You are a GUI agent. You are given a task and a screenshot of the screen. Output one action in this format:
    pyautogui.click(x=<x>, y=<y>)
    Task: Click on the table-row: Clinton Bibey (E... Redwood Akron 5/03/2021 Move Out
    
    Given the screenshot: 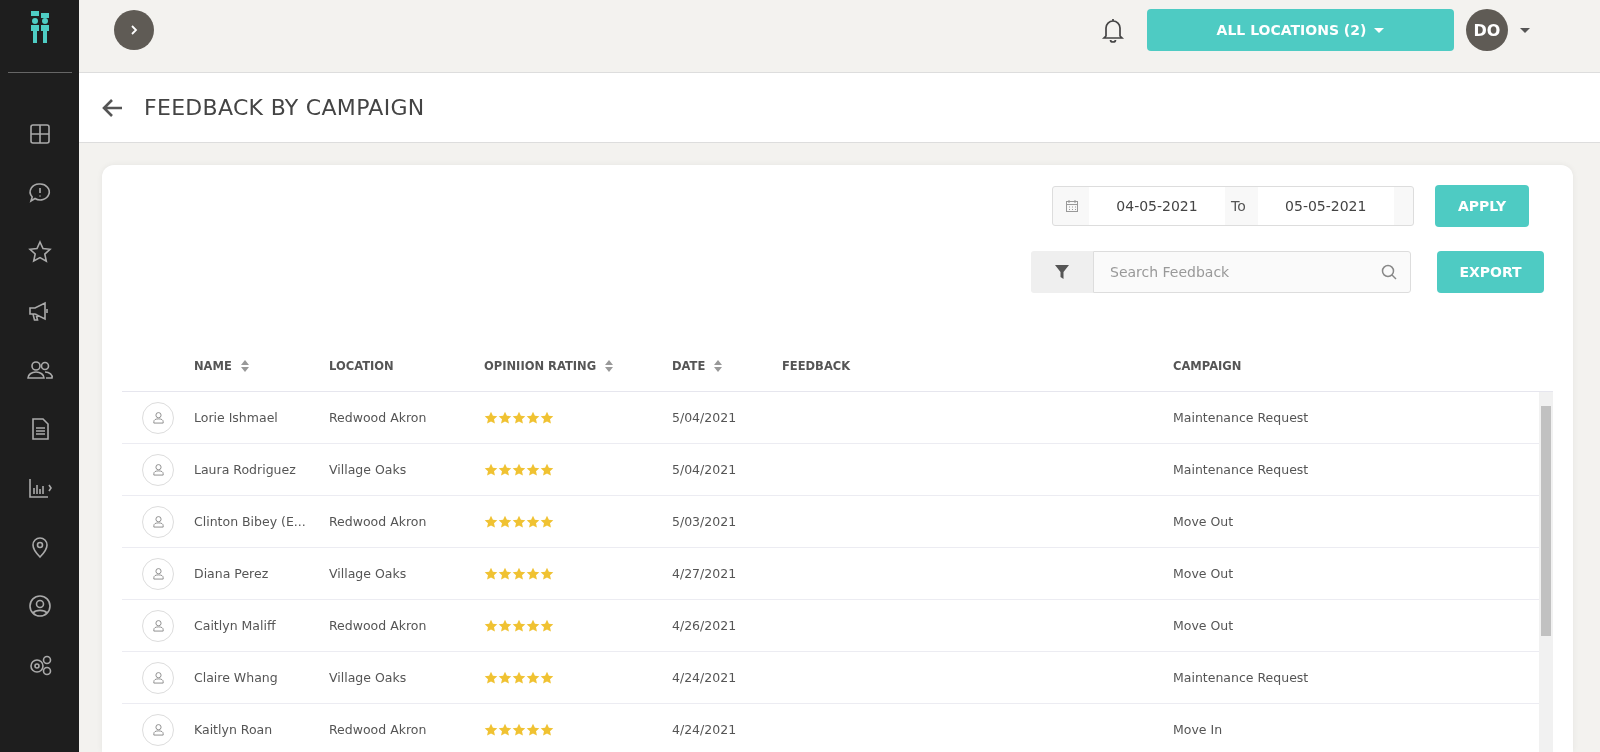 What is the action you would take?
    pyautogui.click(x=830, y=522)
    